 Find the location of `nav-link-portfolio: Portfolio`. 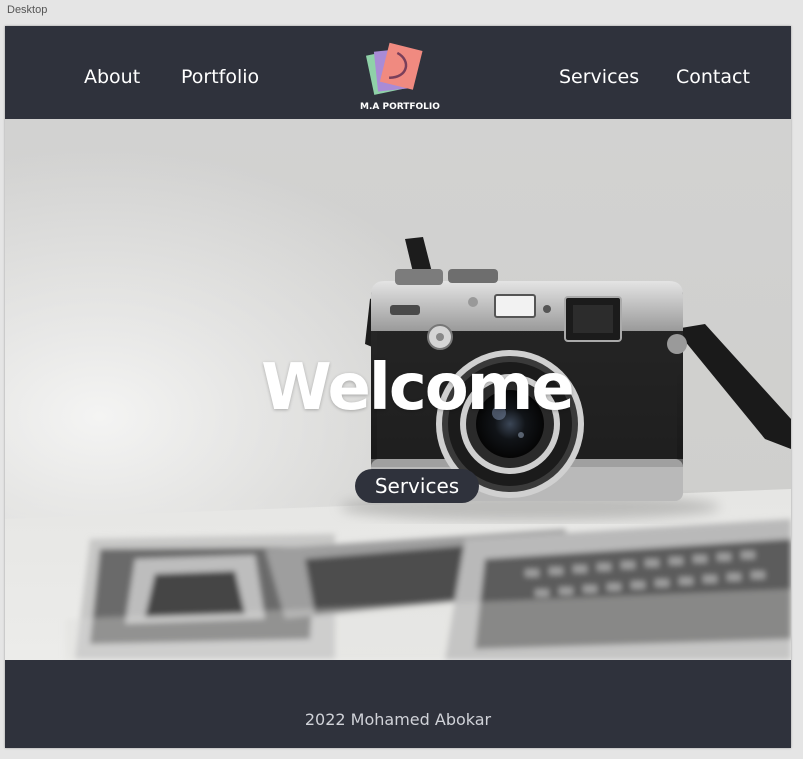

nav-link-portfolio: Portfolio is located at coordinates (220, 77).